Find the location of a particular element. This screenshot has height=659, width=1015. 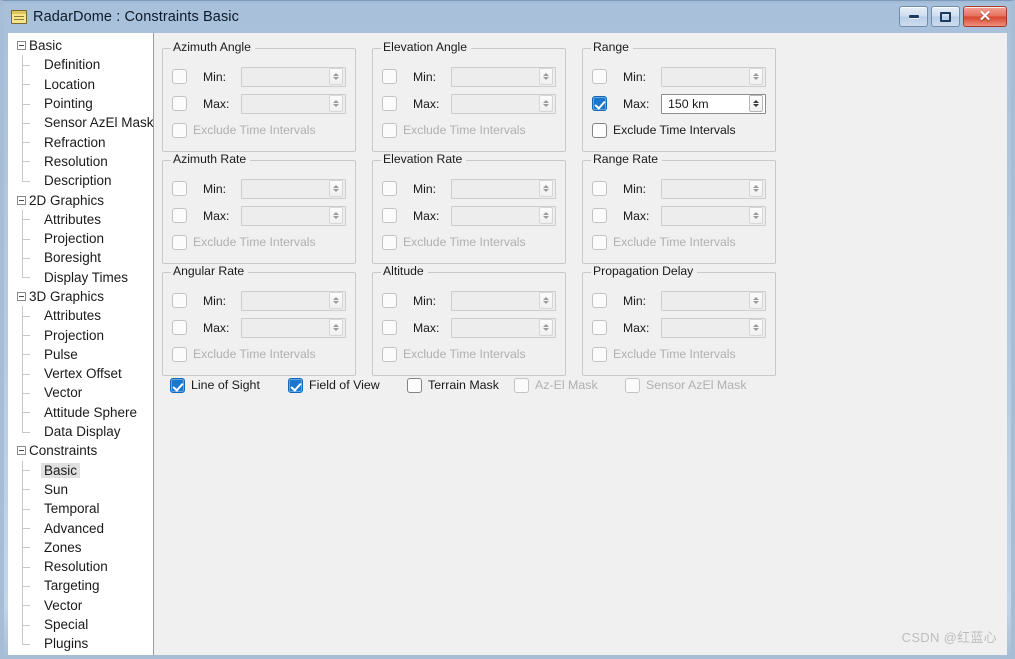

sidebar-item-description: Description is located at coordinates (80, 180).